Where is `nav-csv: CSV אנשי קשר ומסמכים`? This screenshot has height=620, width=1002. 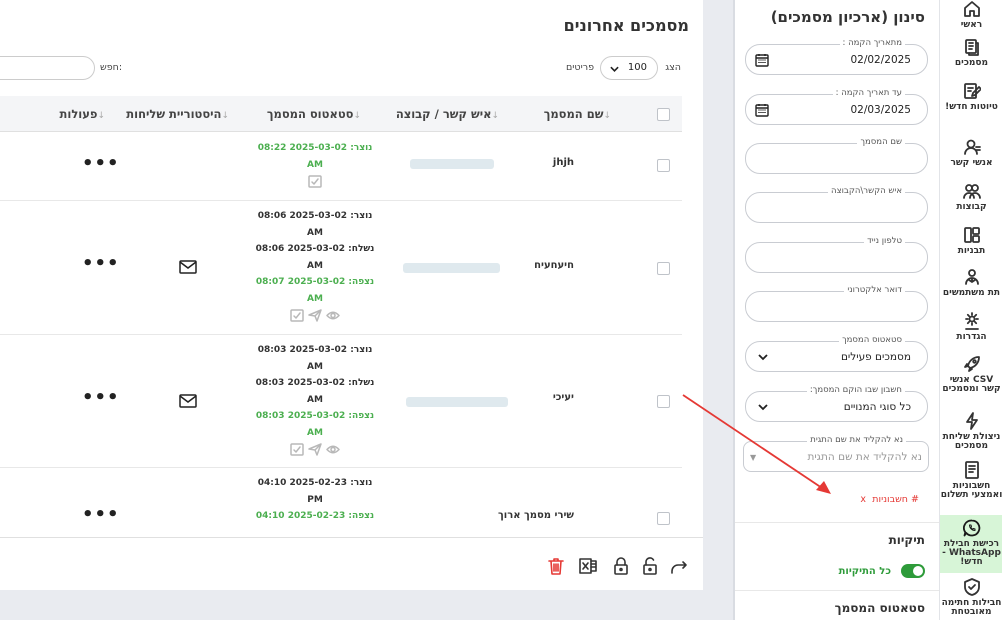
nav-csv: CSV אנשי קשר ומסמכים is located at coordinates (971, 377).